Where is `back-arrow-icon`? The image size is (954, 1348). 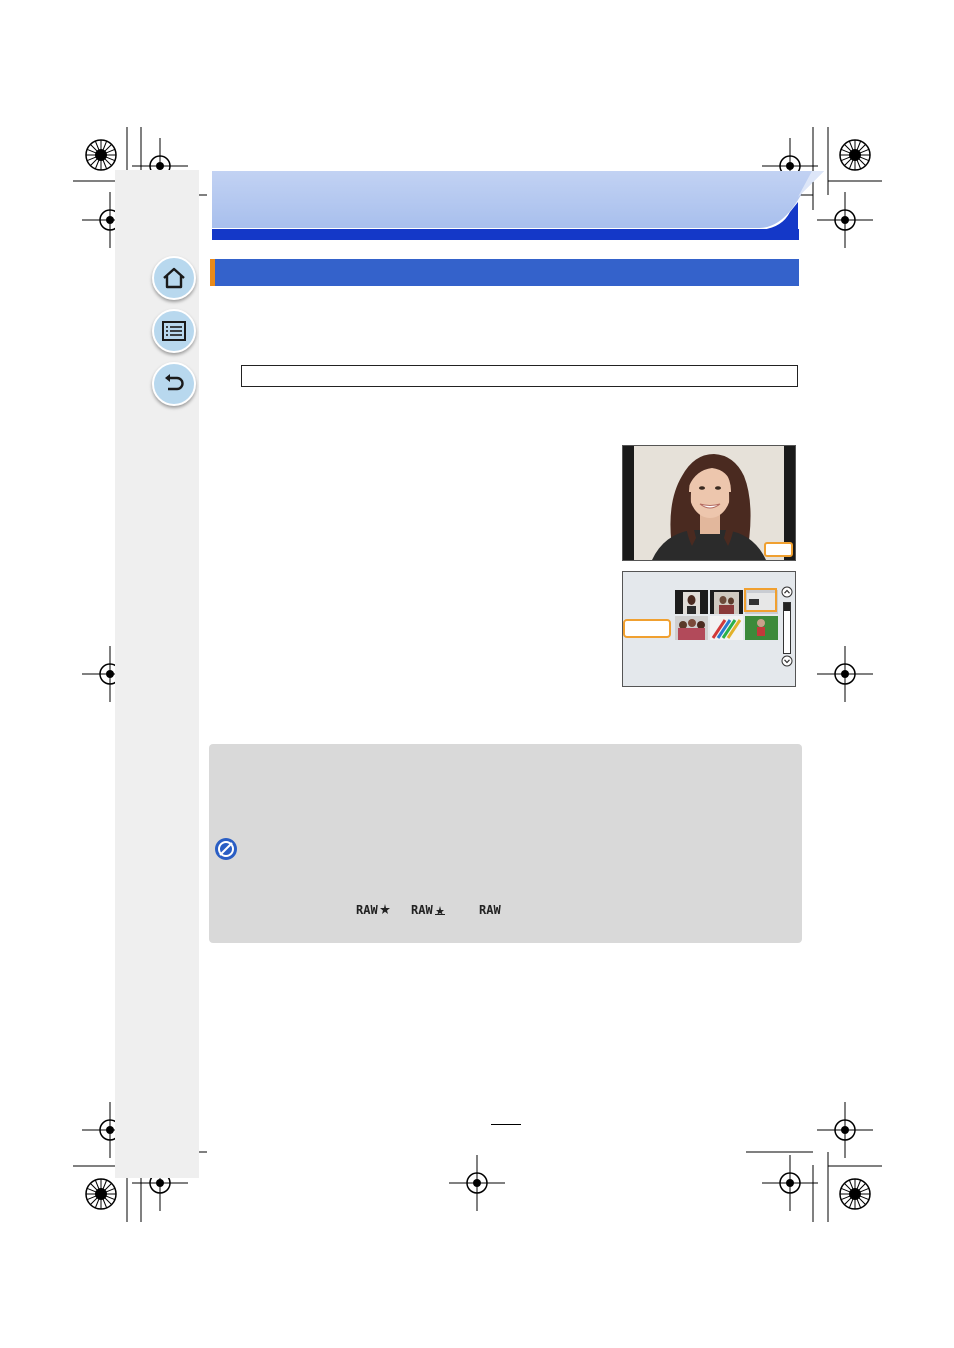
back-arrow-icon is located at coordinates (174, 382).